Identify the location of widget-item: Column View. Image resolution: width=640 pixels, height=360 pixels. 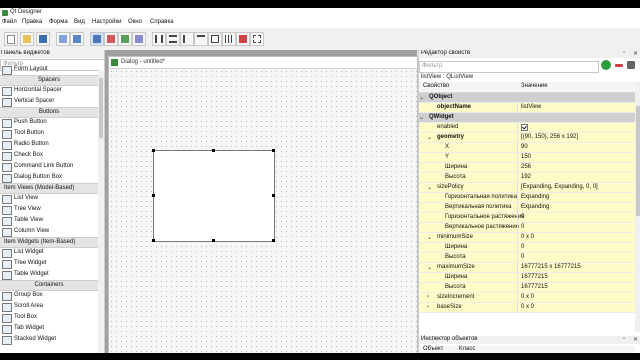
(49, 231).